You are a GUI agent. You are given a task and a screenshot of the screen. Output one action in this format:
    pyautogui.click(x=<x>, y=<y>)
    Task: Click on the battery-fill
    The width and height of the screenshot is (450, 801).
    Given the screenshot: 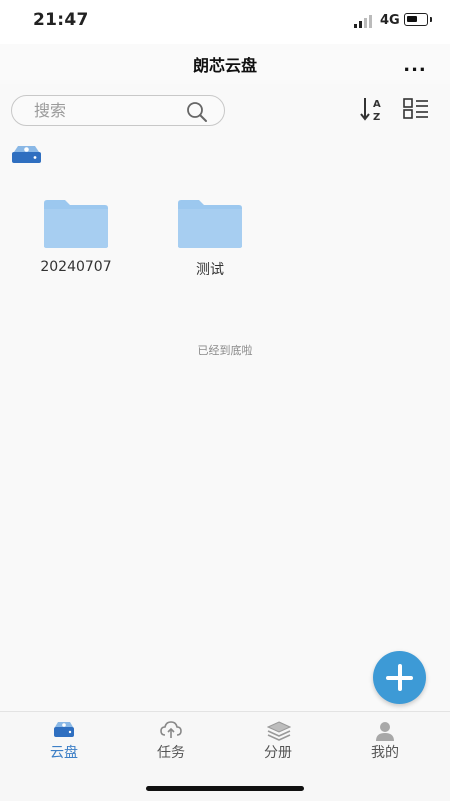 What is the action you would take?
    pyautogui.click(x=412, y=19)
    